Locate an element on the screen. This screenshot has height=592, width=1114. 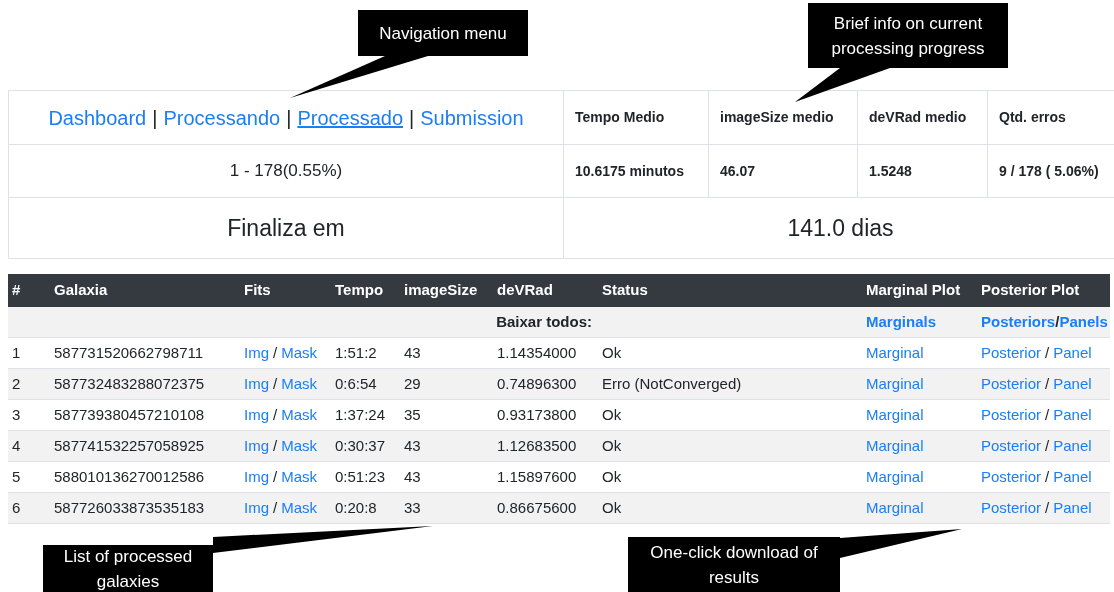
column-header: Marginal Plot is located at coordinates (913, 290).